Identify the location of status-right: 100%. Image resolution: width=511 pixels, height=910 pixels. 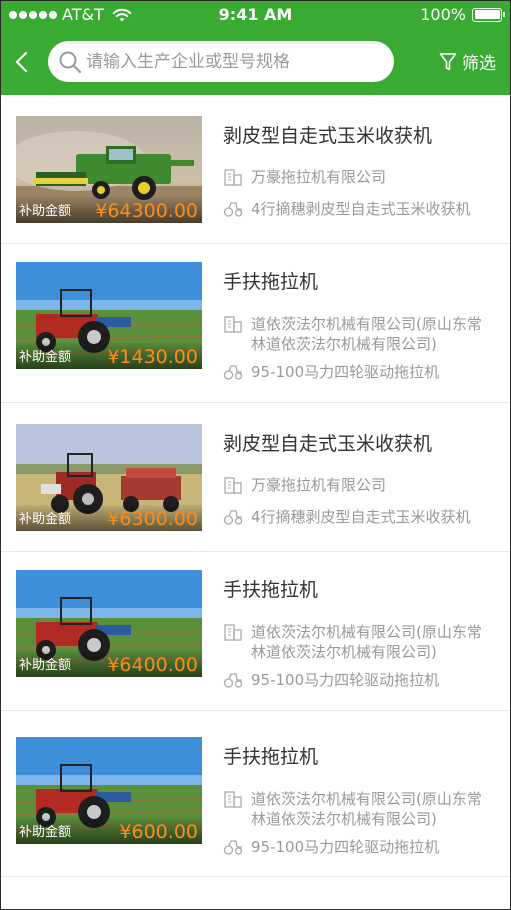
(462, 14).